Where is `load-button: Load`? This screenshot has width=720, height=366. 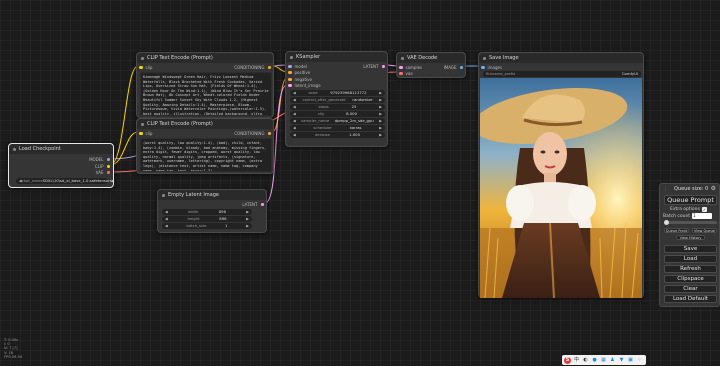
load-button: Load is located at coordinates (690, 259).